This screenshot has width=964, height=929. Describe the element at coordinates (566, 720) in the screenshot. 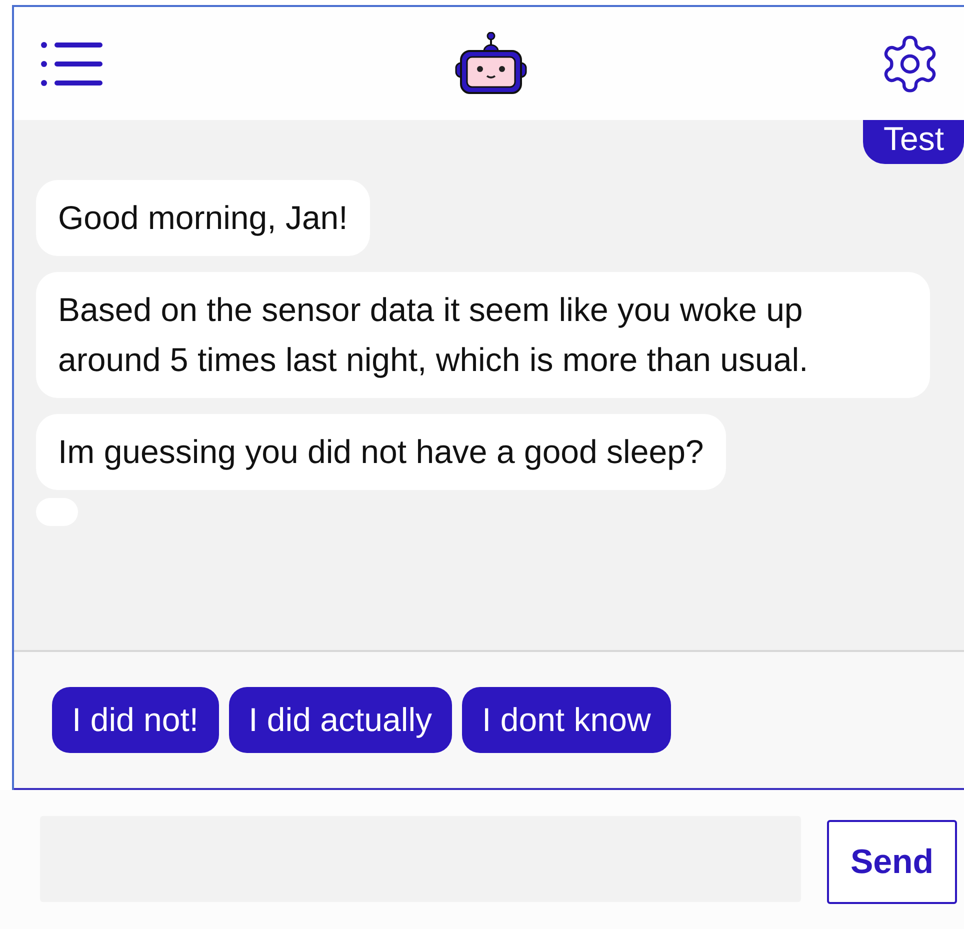

I see `quick-reply-button: I dont know` at that location.